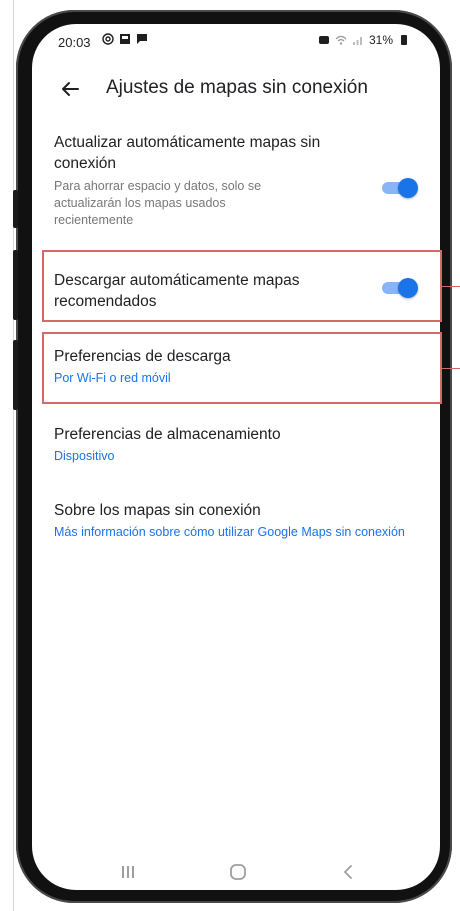 This screenshot has width=460, height=911. Describe the element at coordinates (157, 510) in the screenshot. I see `about-title: Sobre los mapas sin conexión` at that location.